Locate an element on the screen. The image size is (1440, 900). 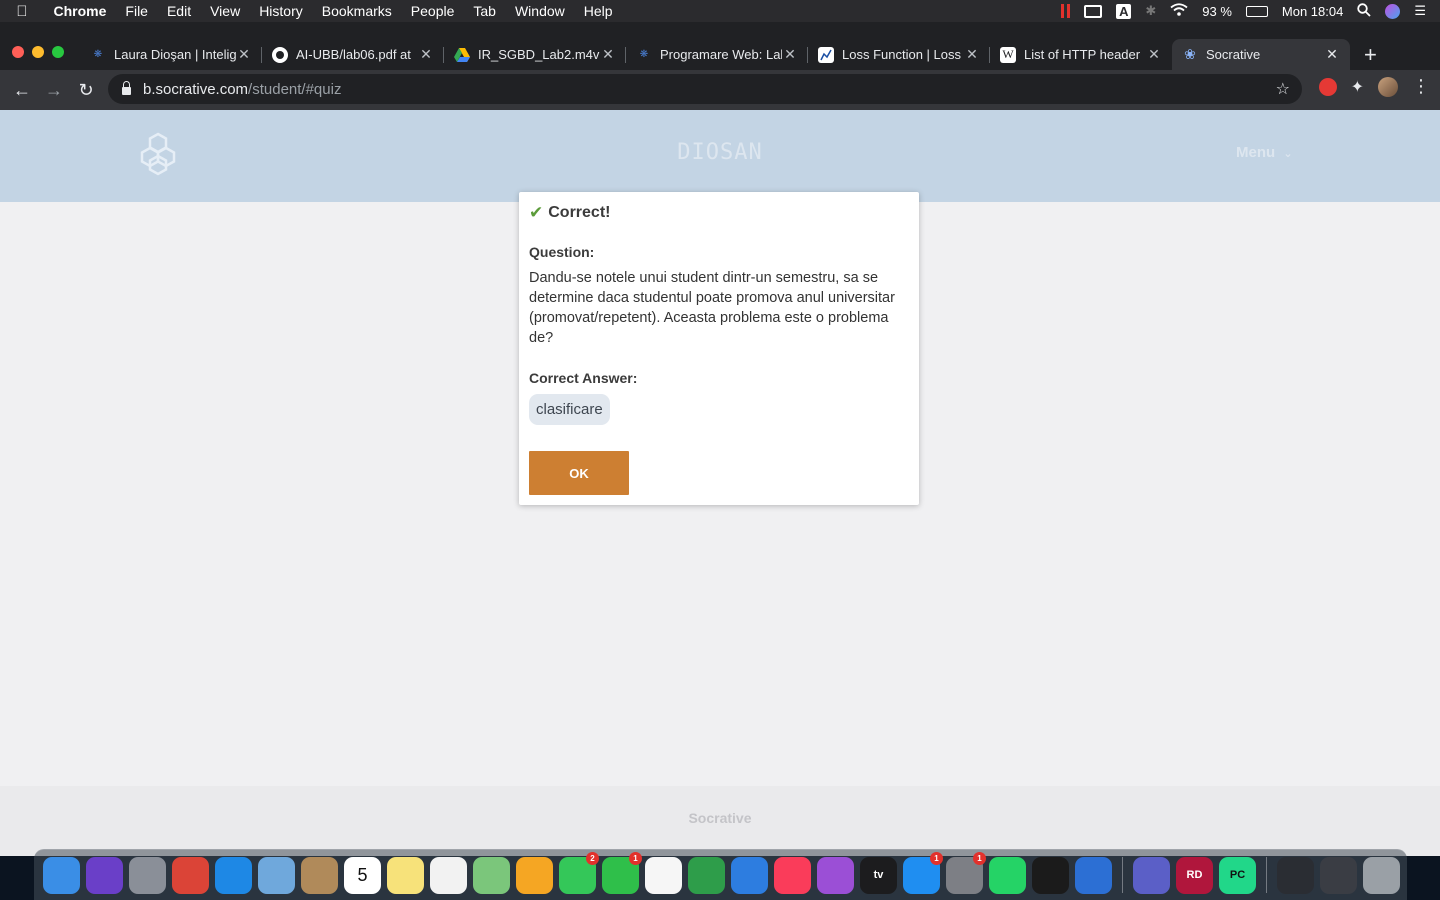
menu-edit: Edit is located at coordinates (178, 11).